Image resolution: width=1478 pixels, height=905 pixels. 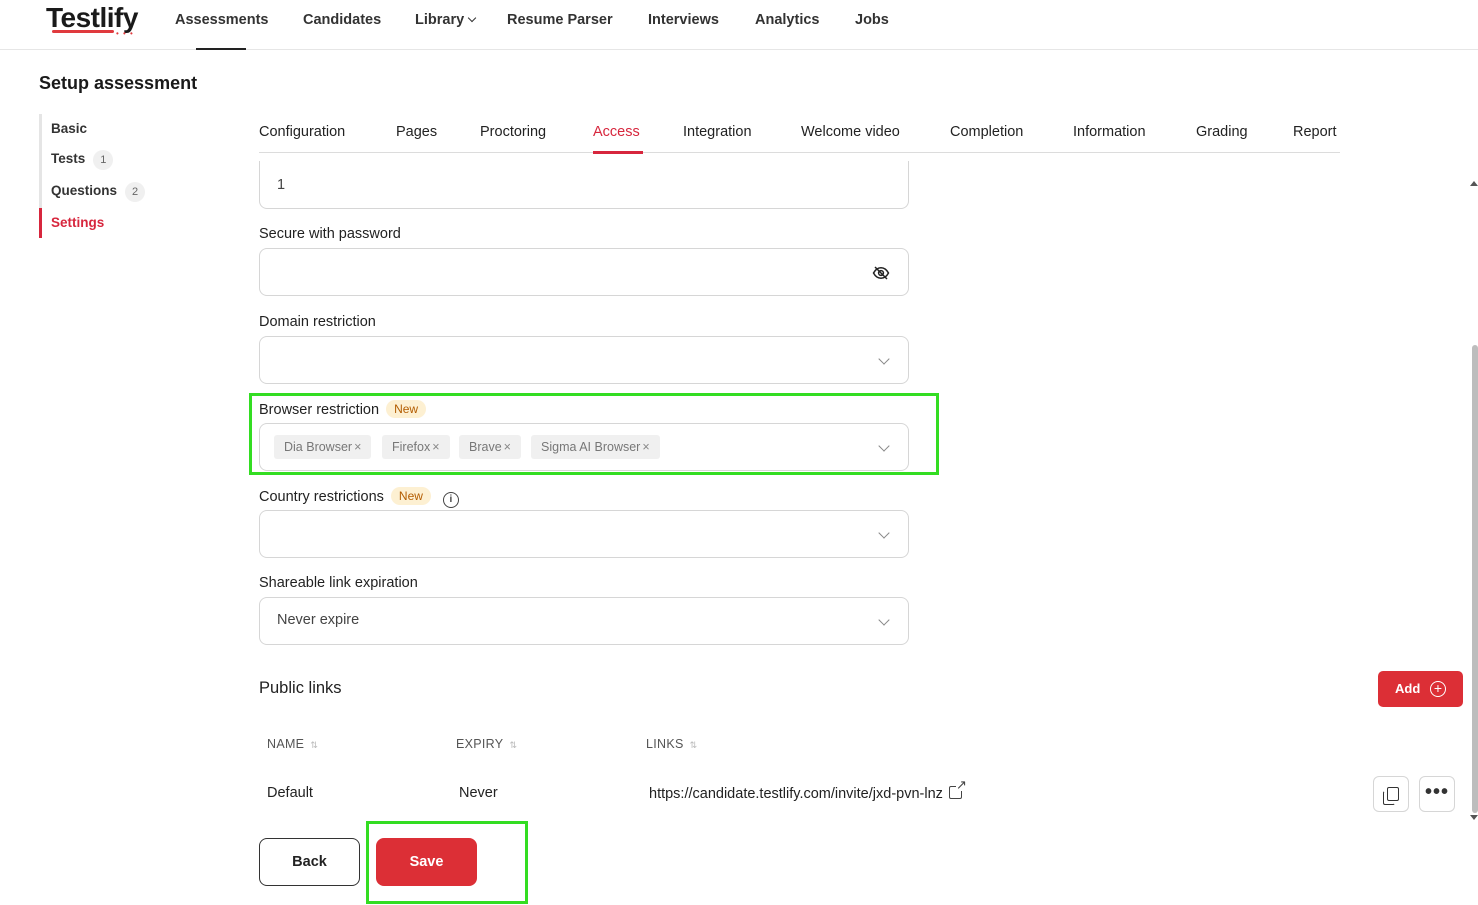 What do you see at coordinates (450, 500) in the screenshot?
I see `info-icon: i` at bounding box center [450, 500].